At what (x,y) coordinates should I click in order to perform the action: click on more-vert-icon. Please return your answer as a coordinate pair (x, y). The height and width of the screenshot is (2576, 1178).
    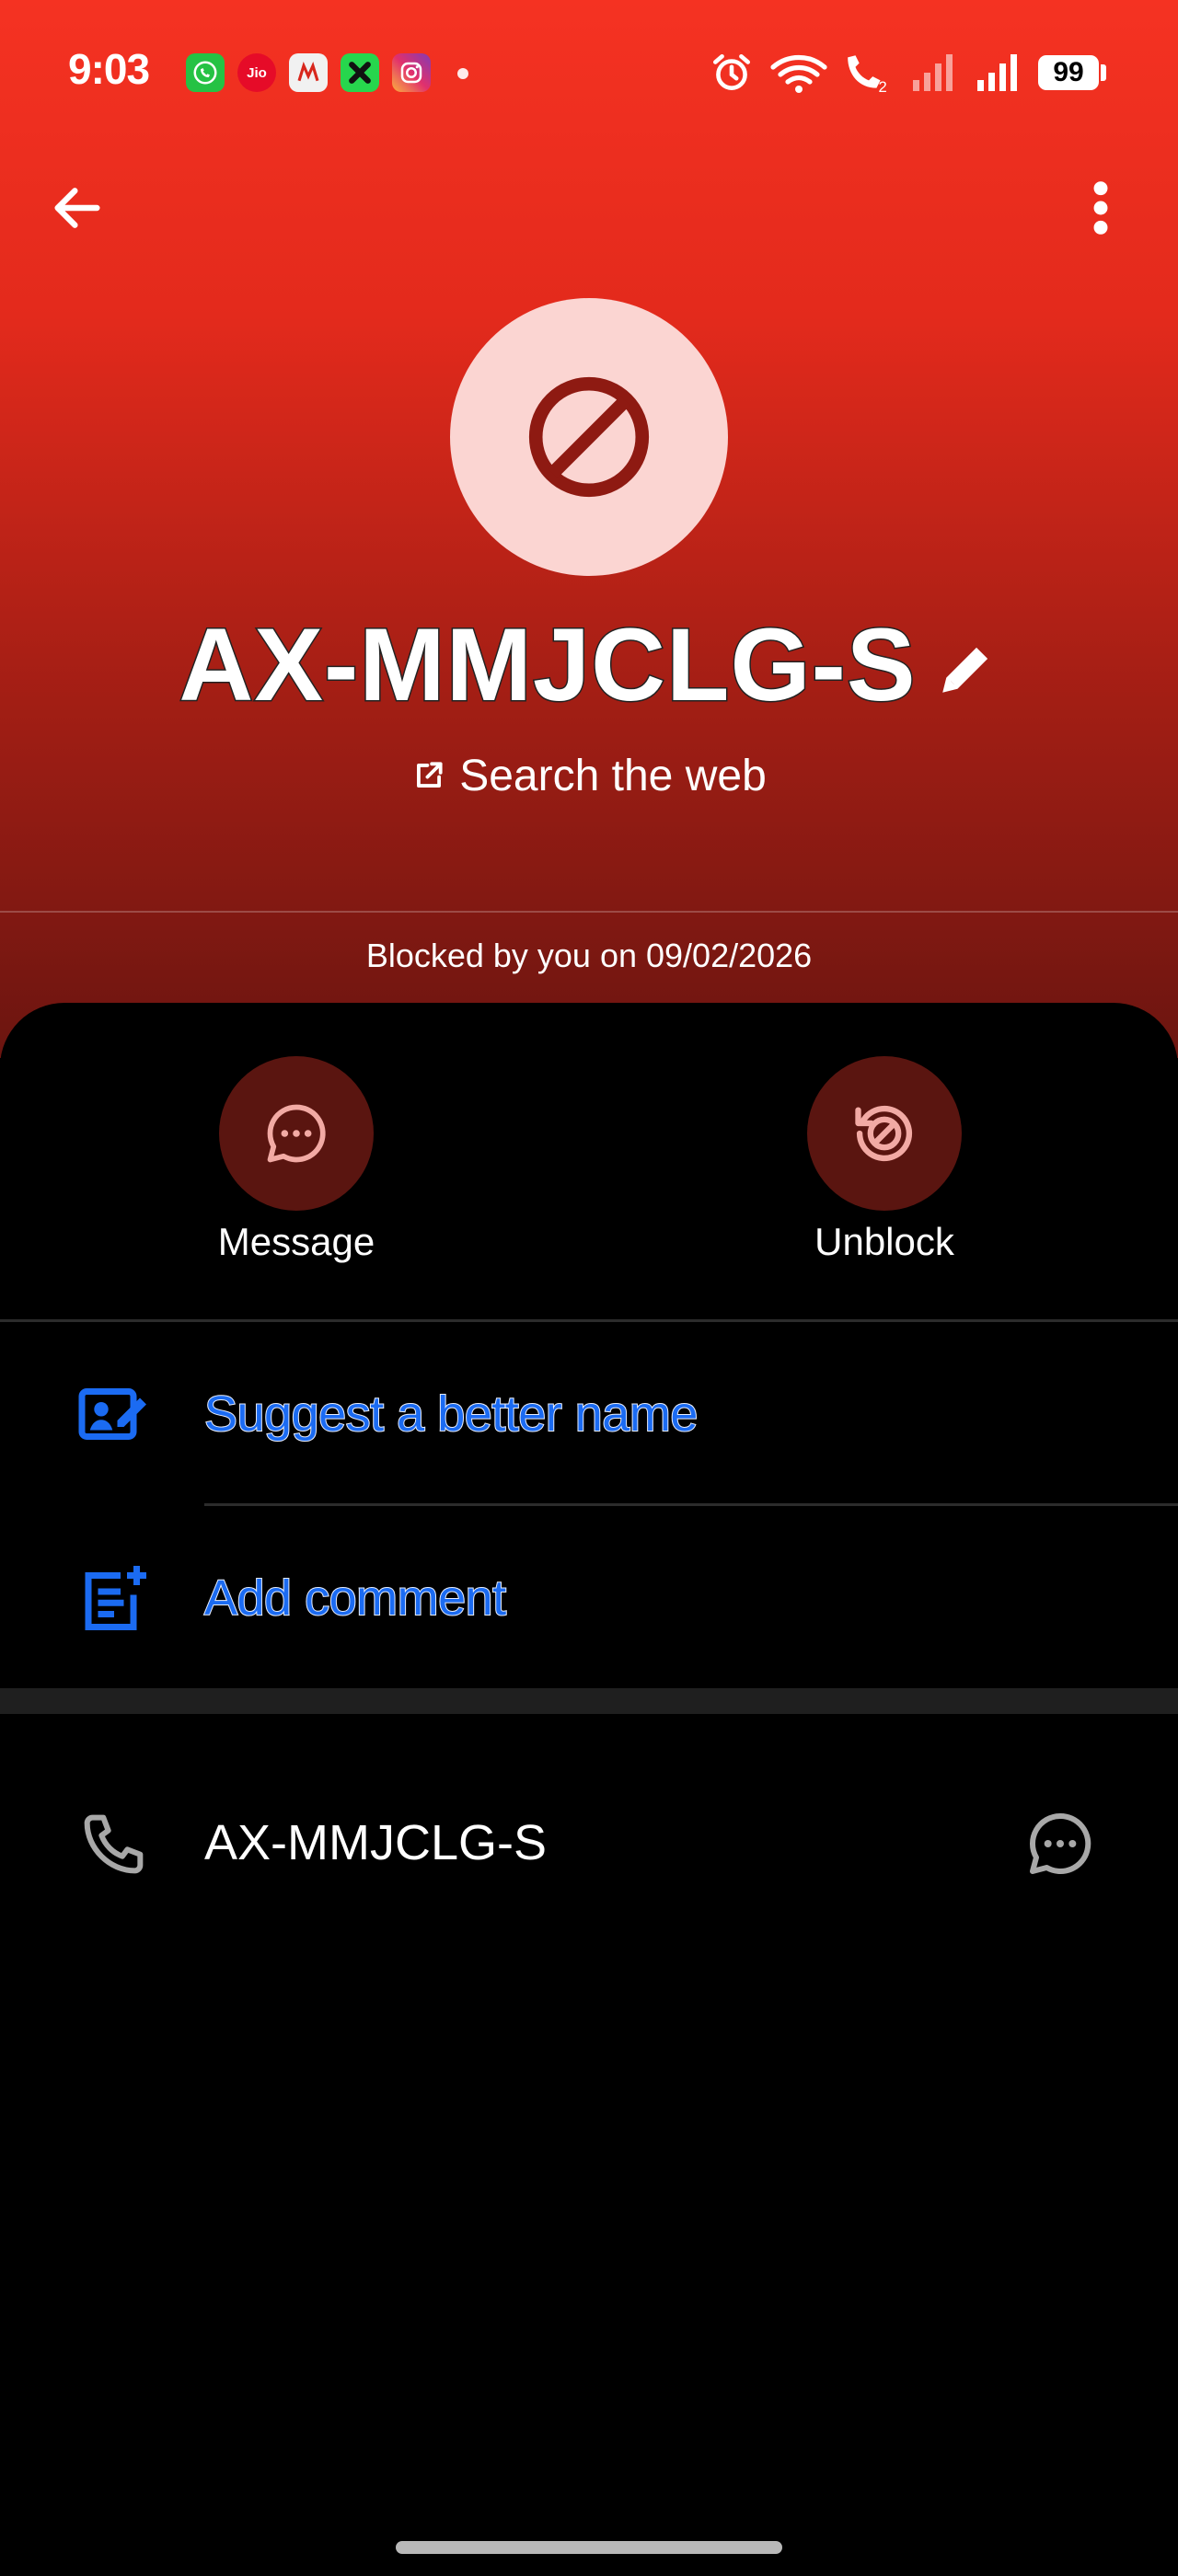
    Looking at the image, I should click on (1100, 208).